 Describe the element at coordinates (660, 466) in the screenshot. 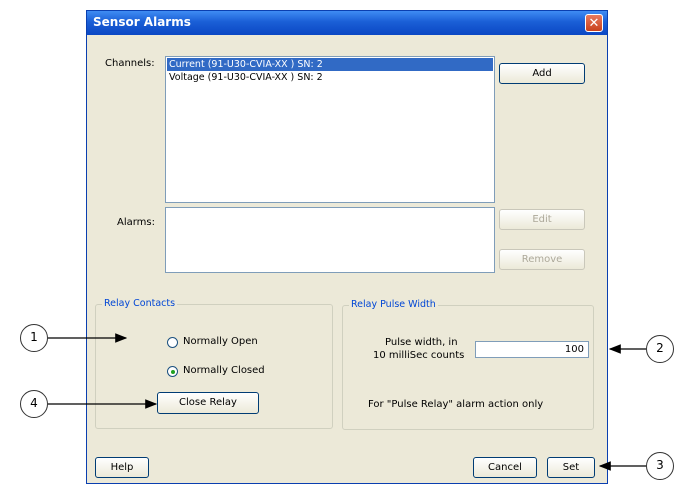

I see `callout-3: 3` at that location.